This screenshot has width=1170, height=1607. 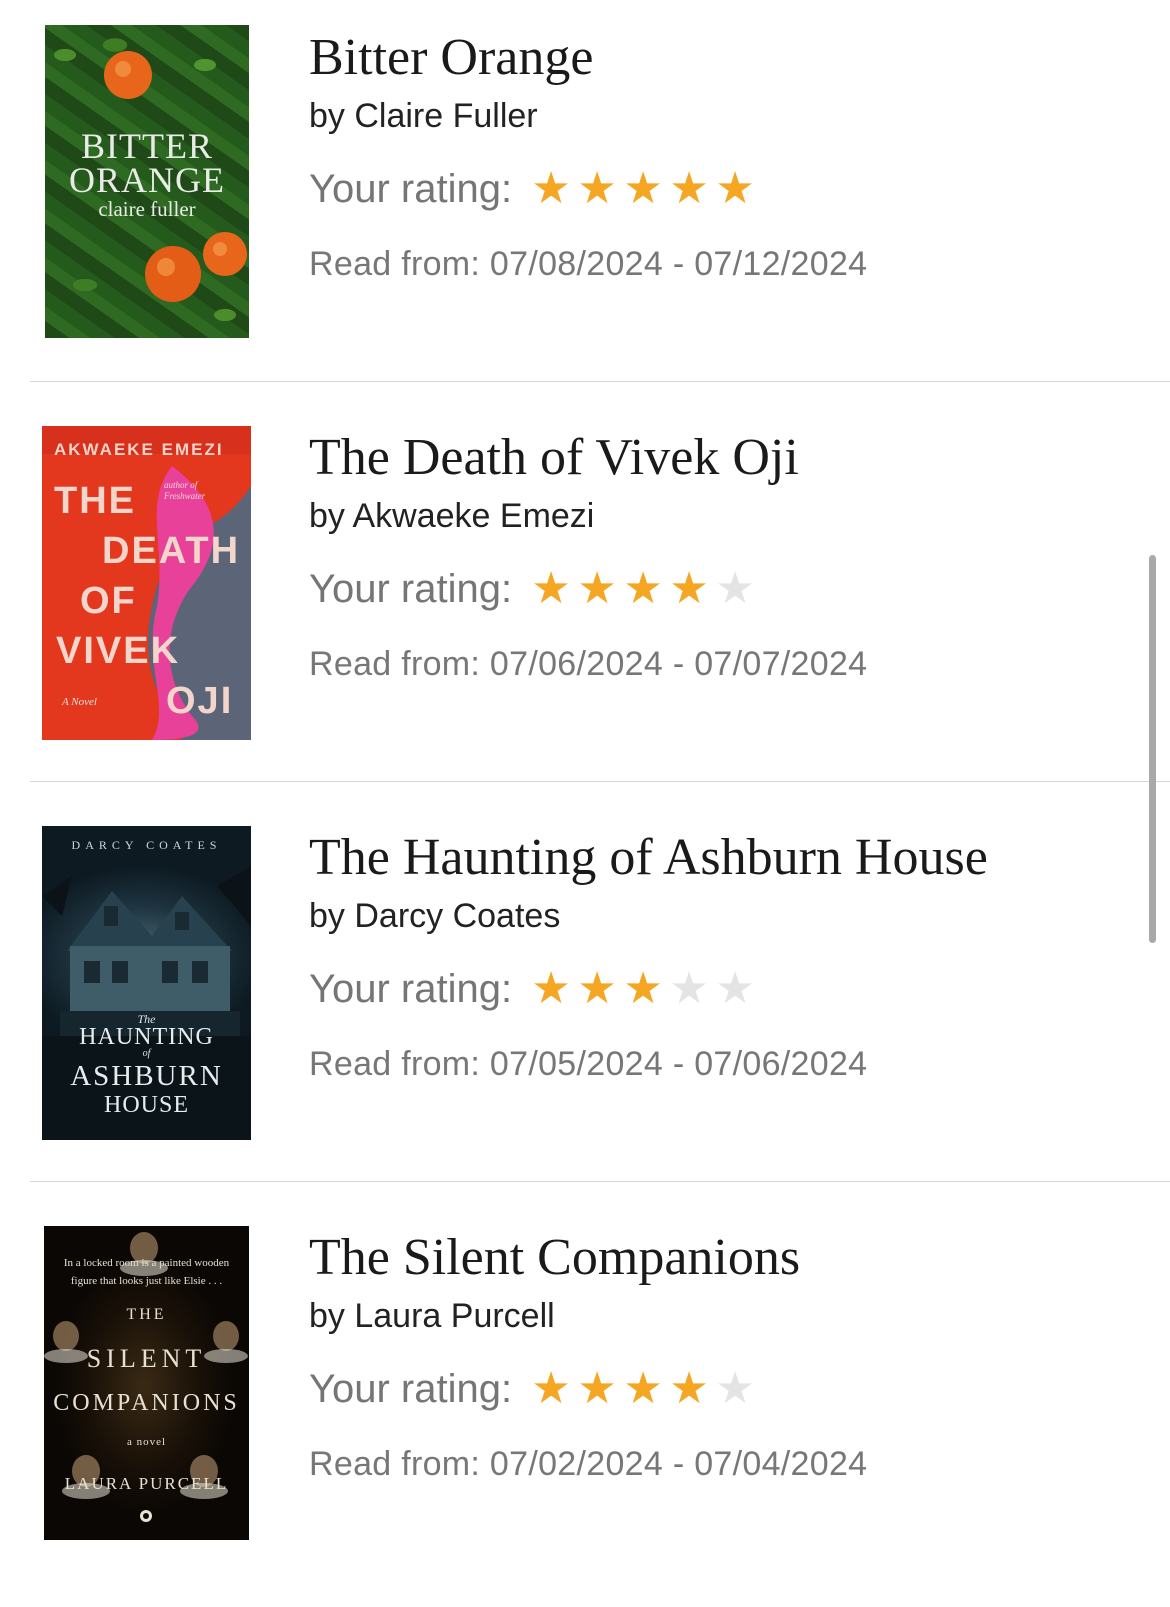 I want to click on read-dates: Read from: 07/05/2024 - 07/06/2024, so click(x=588, y=1064).